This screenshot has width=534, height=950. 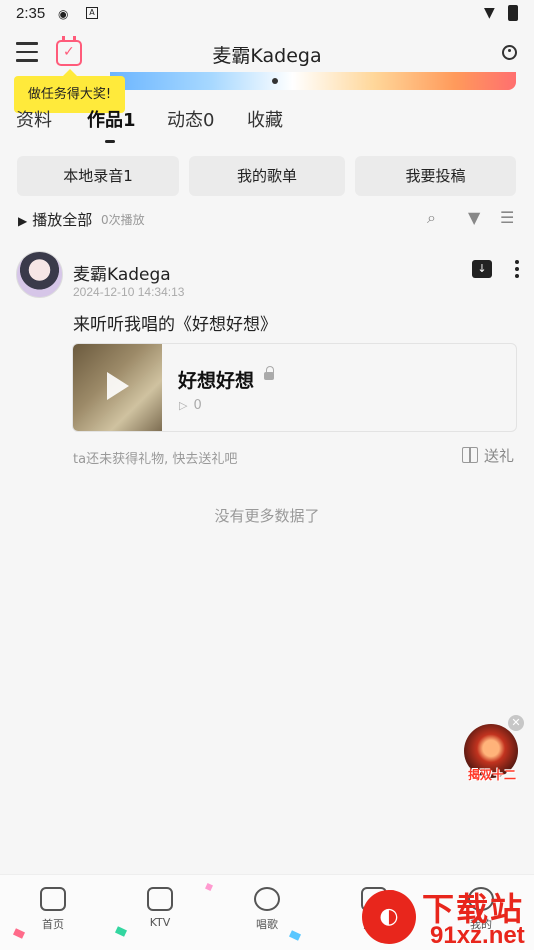 I want to click on tab-profile: 资料, so click(x=34, y=119).